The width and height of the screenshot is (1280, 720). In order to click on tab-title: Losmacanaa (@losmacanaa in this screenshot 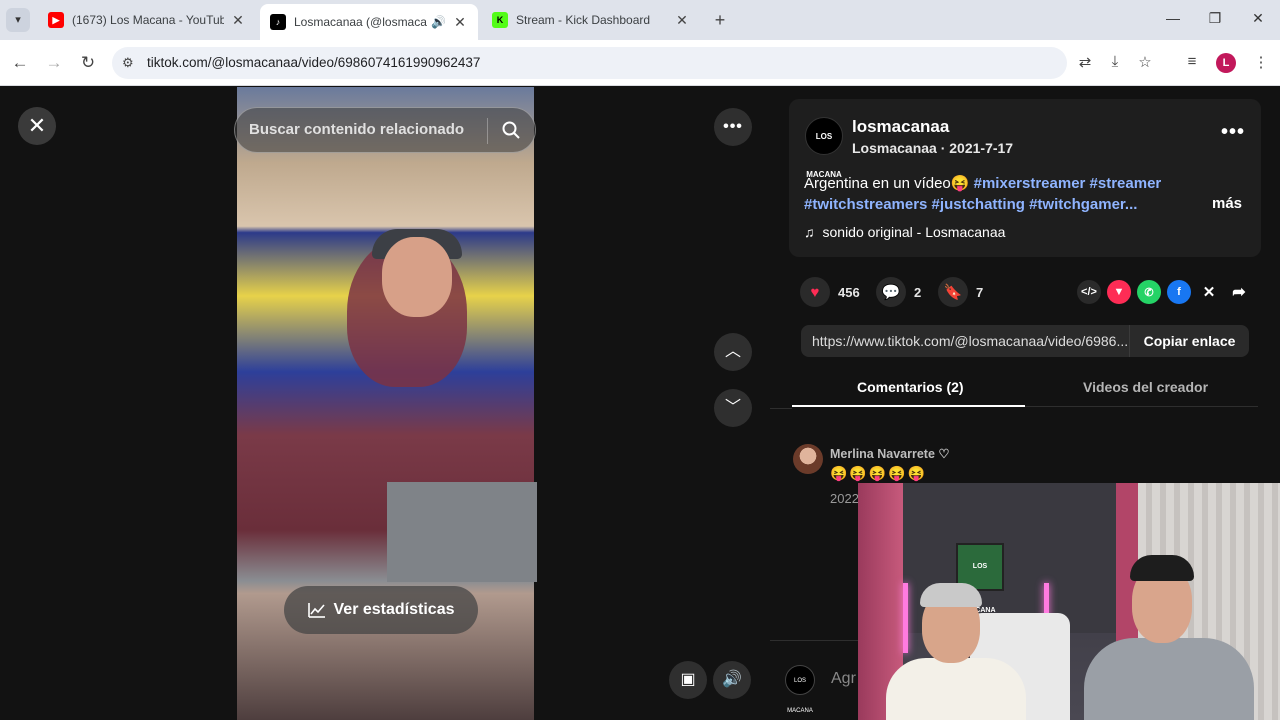, I will do `click(360, 22)`.